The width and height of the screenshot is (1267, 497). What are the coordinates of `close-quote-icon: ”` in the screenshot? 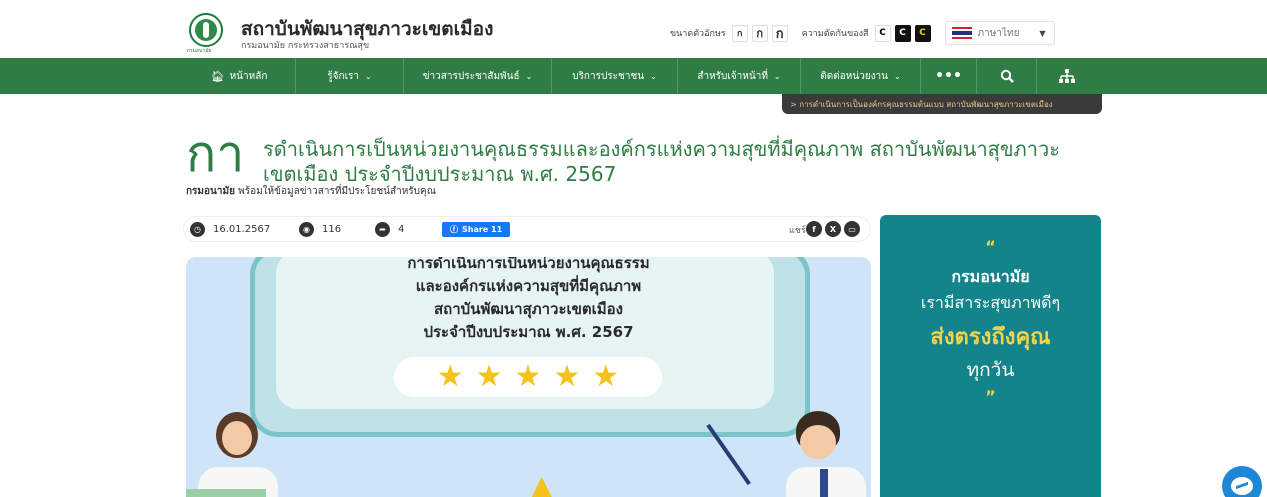 It's located at (990, 396).